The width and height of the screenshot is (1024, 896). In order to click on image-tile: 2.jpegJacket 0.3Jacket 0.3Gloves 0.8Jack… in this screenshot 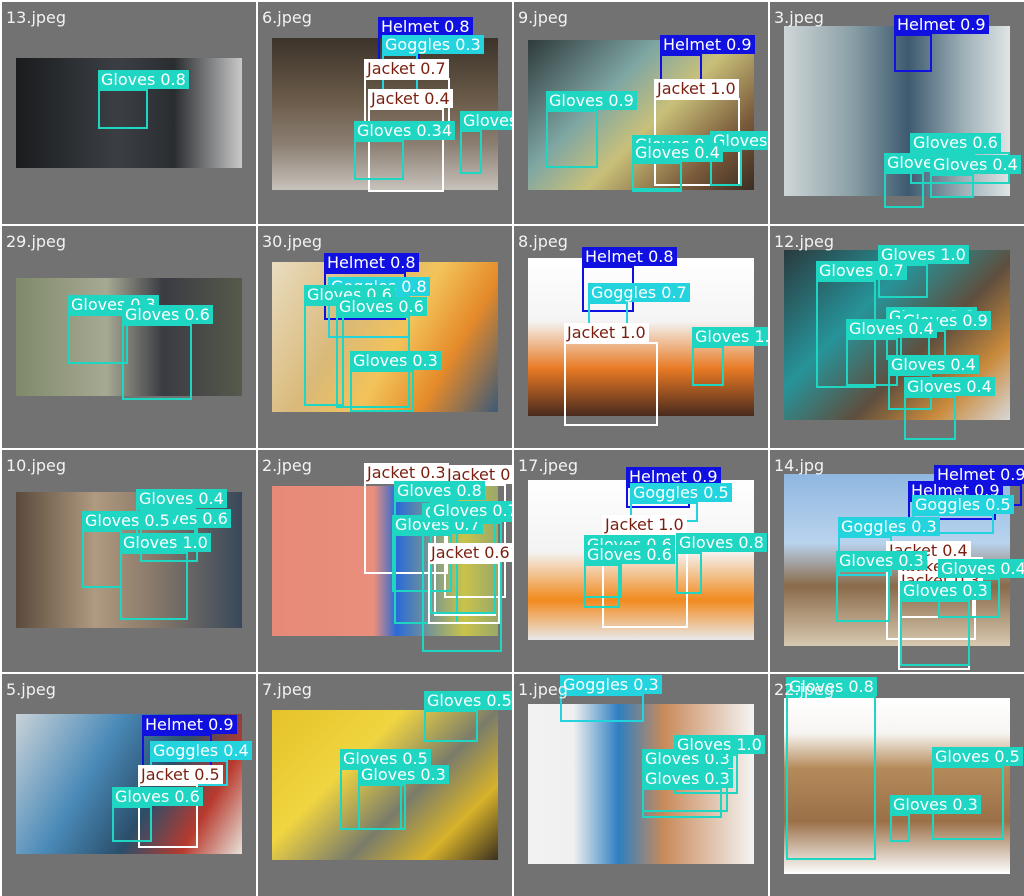, I will do `click(385, 561)`.